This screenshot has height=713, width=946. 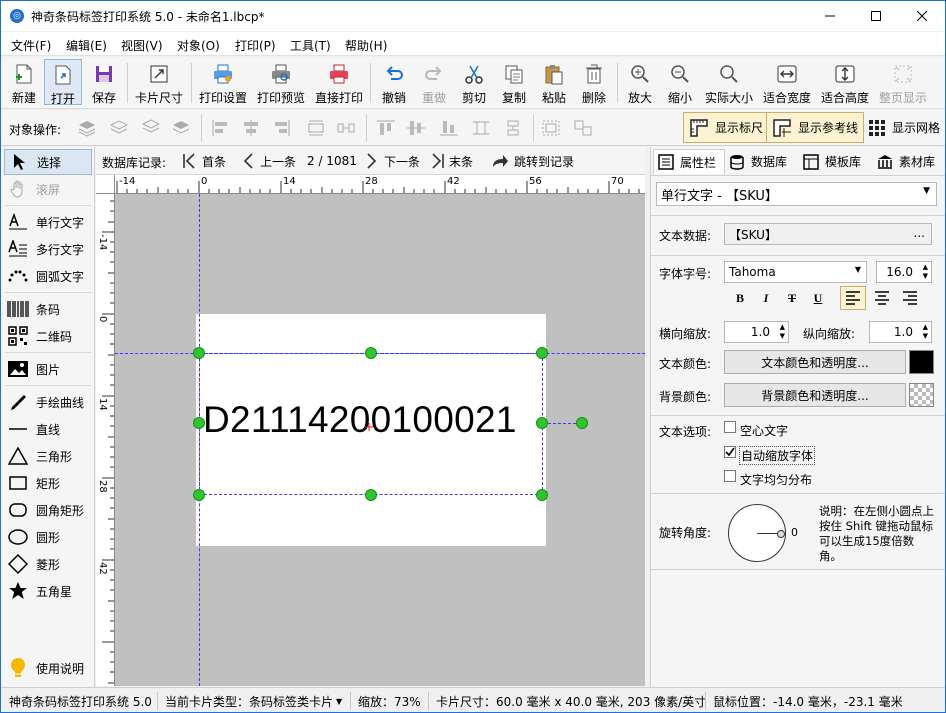 What do you see at coordinates (371, 495) in the screenshot?
I see `resize-handle-s` at bounding box center [371, 495].